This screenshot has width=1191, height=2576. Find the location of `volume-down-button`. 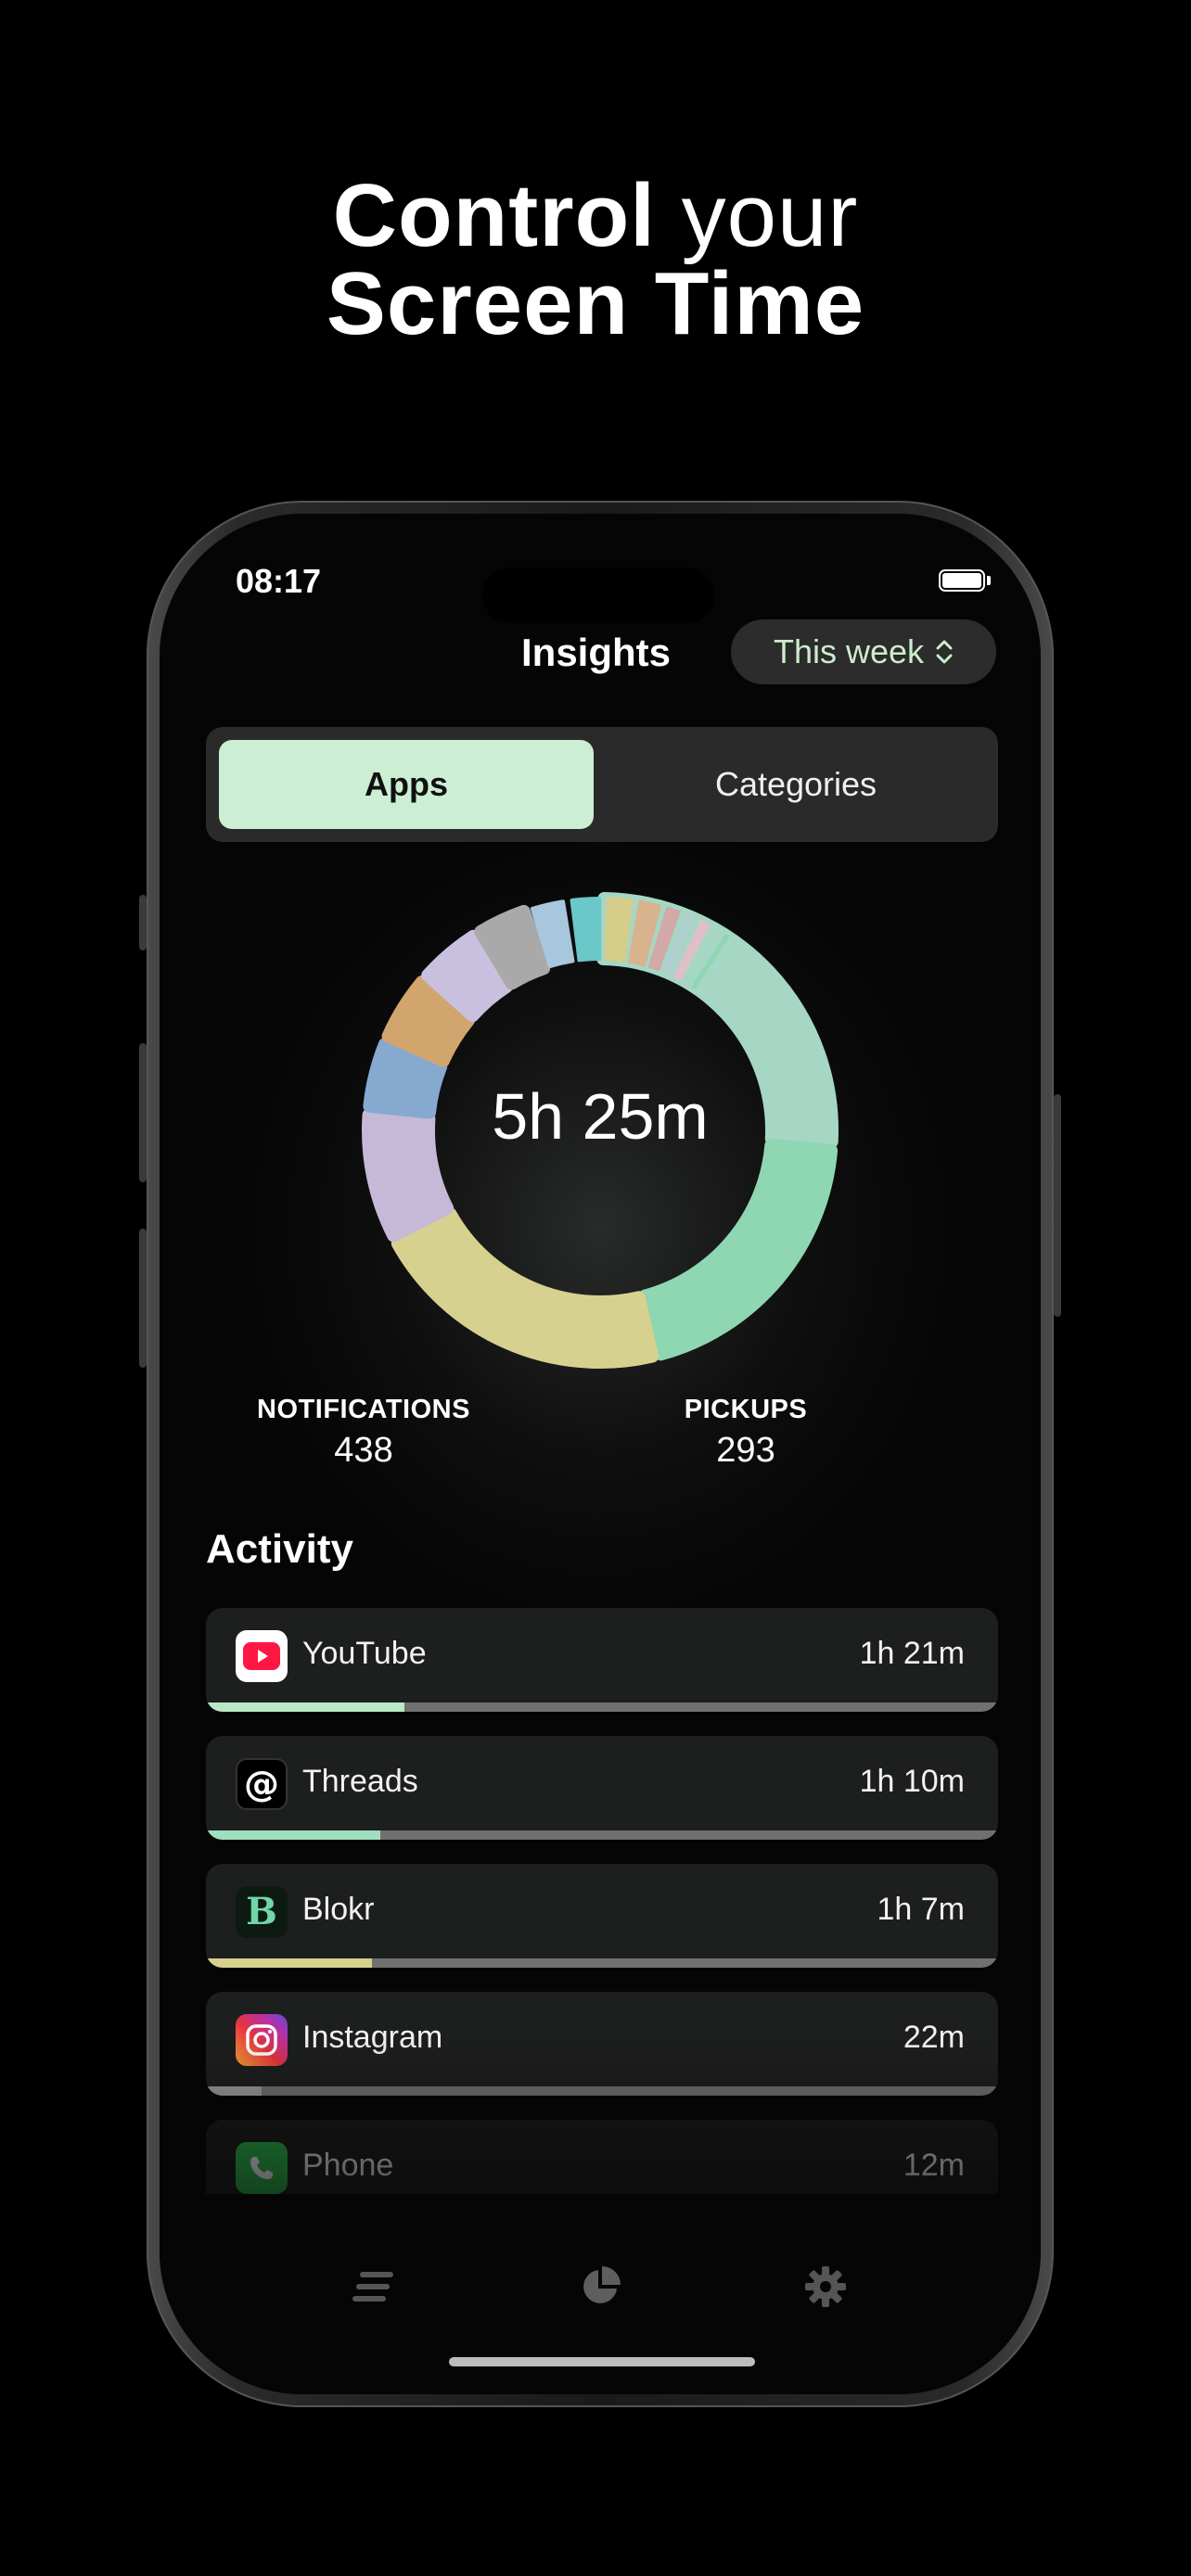

volume-down-button is located at coordinates (143, 1298).